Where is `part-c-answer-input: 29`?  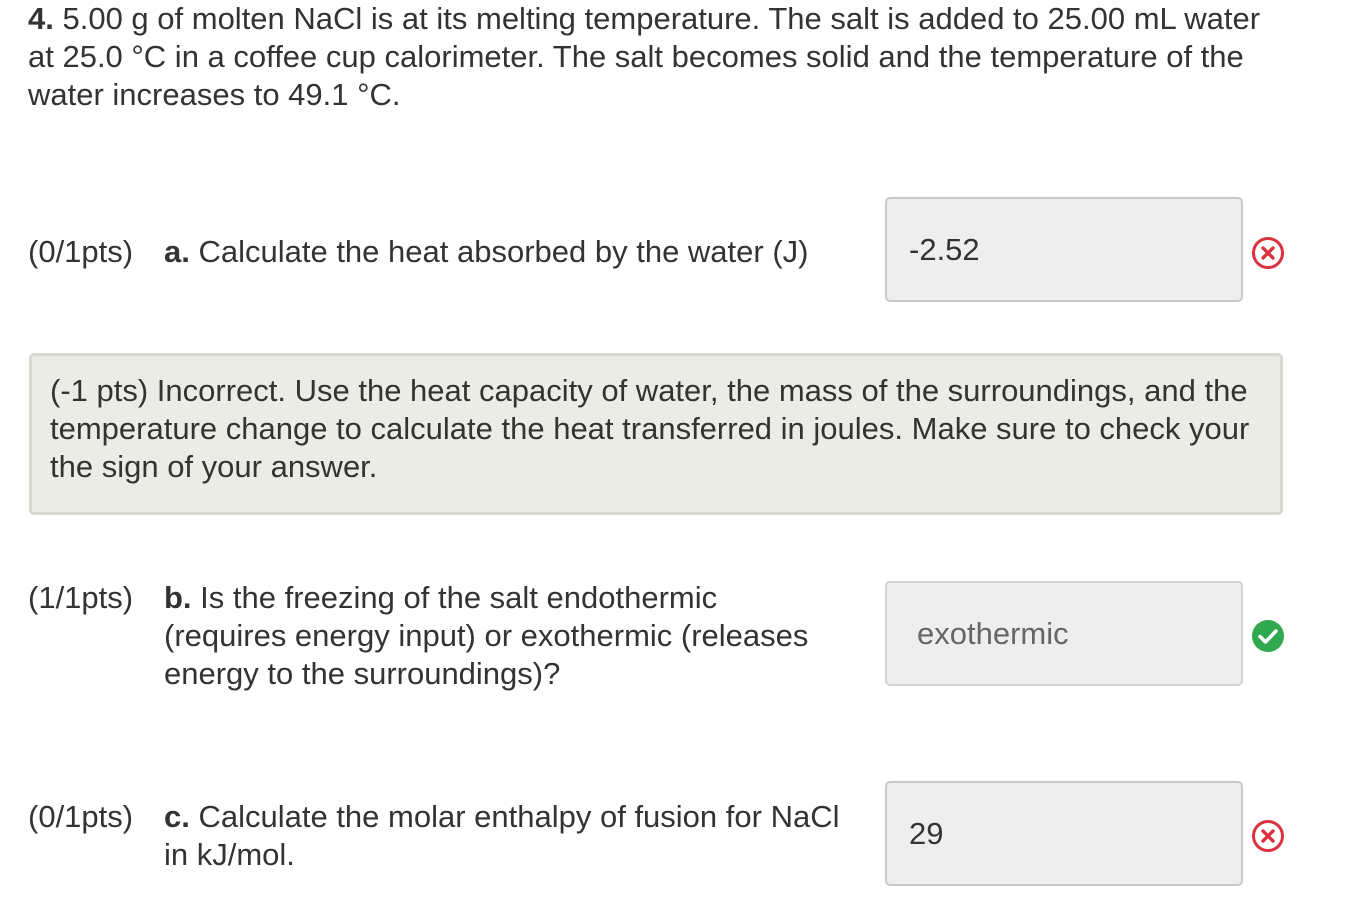 part-c-answer-input: 29 is located at coordinates (1064, 833).